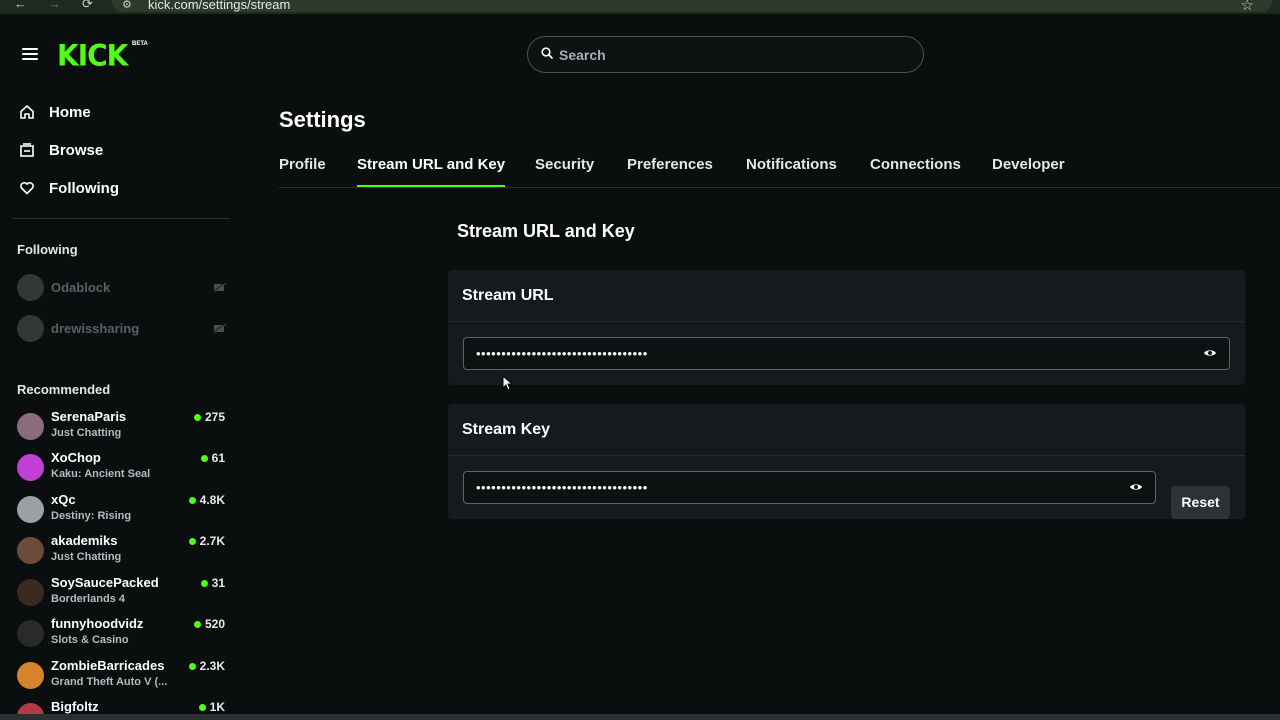 The width and height of the screenshot is (1280, 720). Describe the element at coordinates (846, 353) in the screenshot. I see `stream-url-field: ••••••••••••••••••••••••••••••••••` at that location.